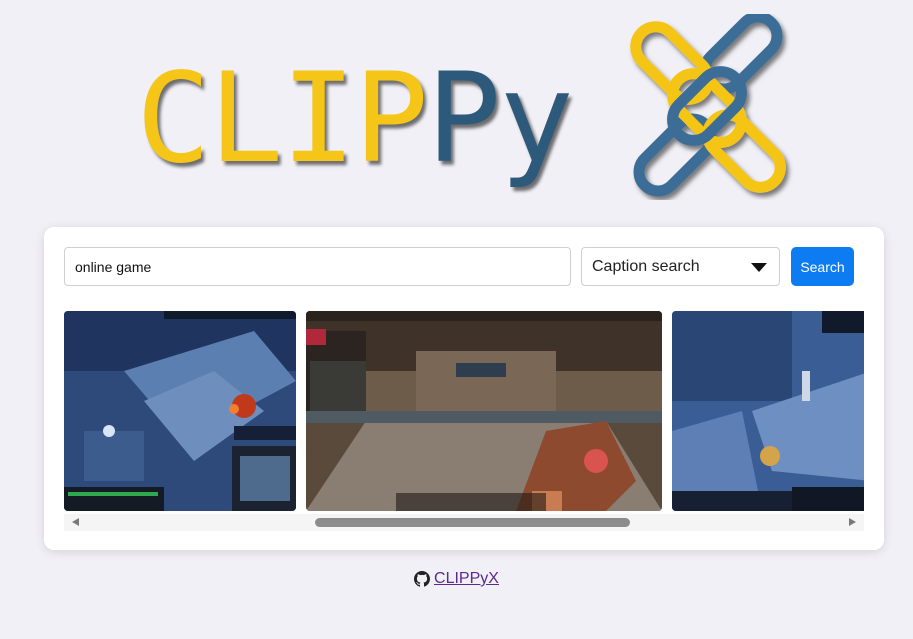 Image resolution: width=913 pixels, height=639 pixels. I want to click on search-mode-selected: Caption search, so click(646, 266).